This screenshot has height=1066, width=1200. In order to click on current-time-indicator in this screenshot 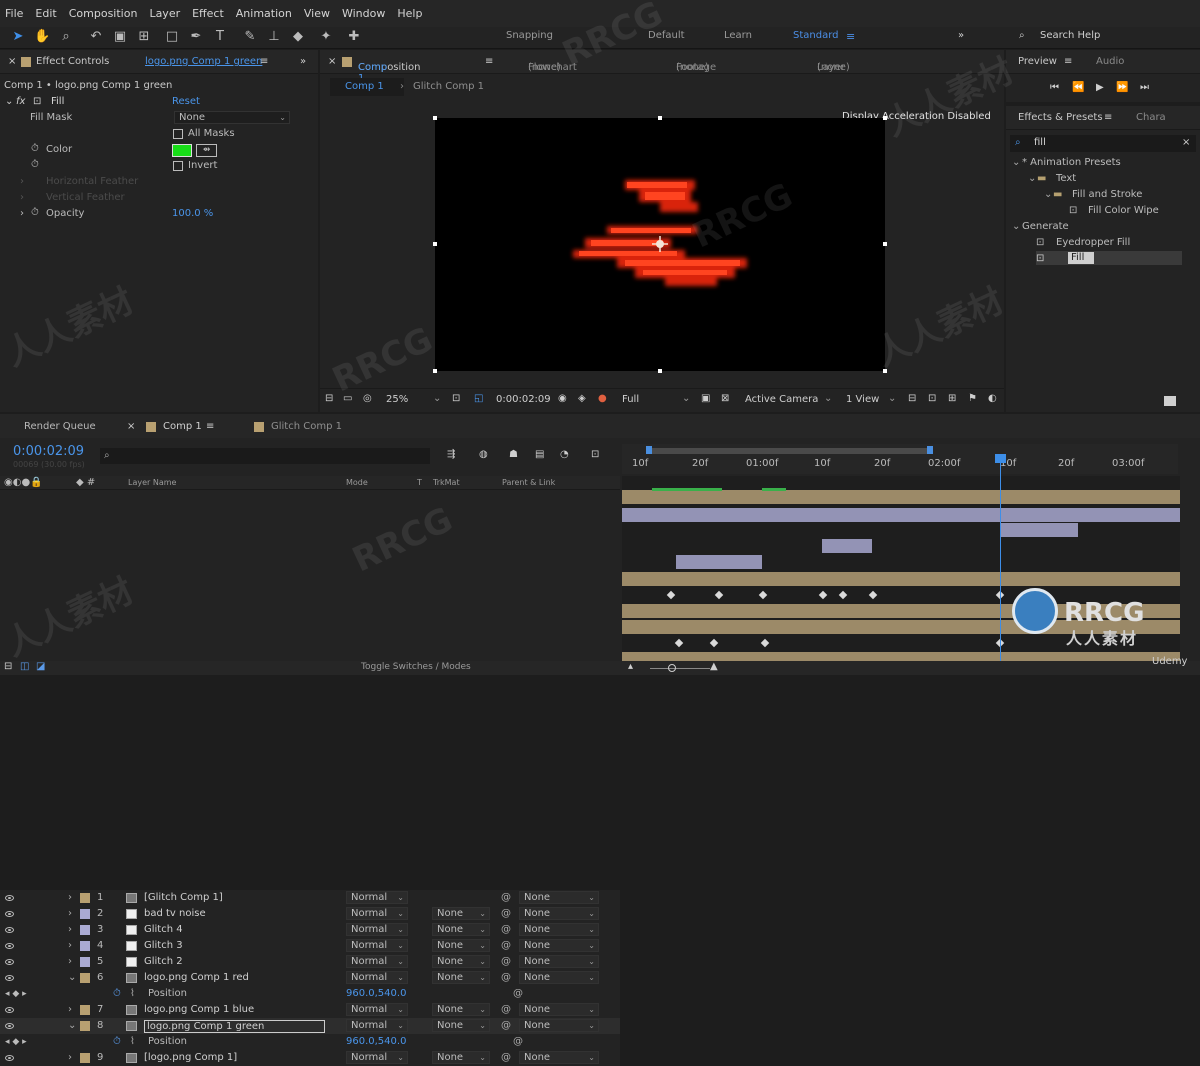, I will do `click(1000, 558)`.